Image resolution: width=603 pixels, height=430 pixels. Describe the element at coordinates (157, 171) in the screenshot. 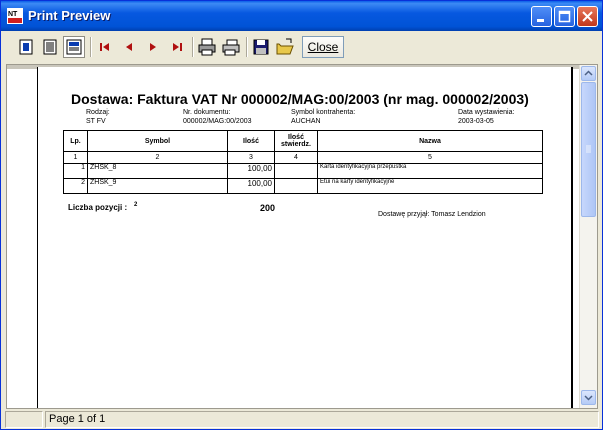

I see `row-symbol: ZHSK_8` at that location.